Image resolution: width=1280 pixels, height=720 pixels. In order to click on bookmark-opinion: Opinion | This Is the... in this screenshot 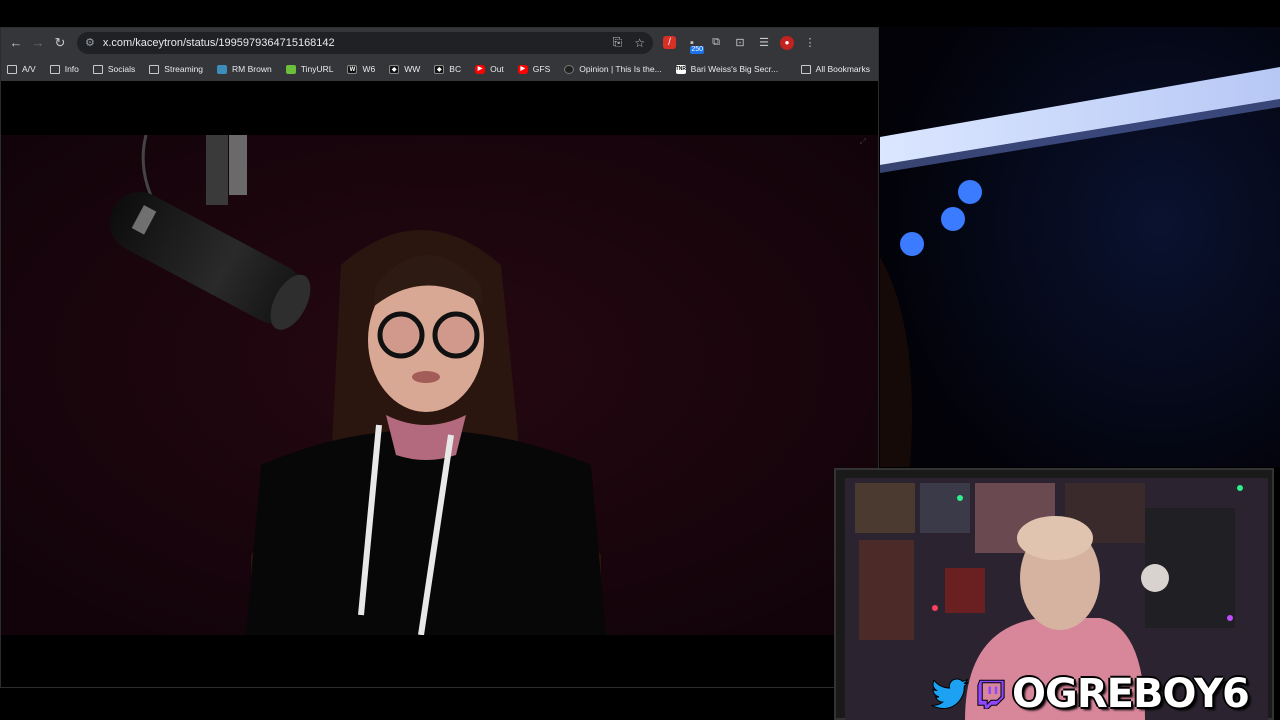, I will do `click(613, 69)`.